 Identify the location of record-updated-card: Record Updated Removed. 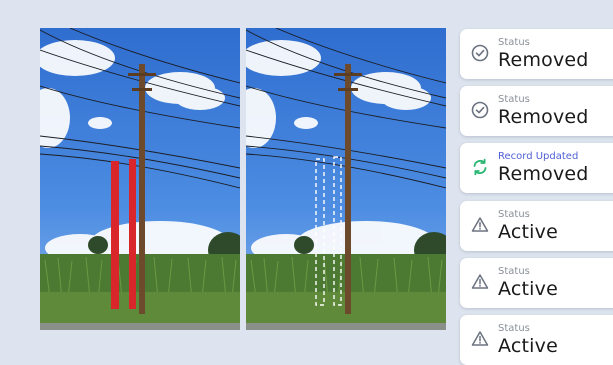
(536, 168).